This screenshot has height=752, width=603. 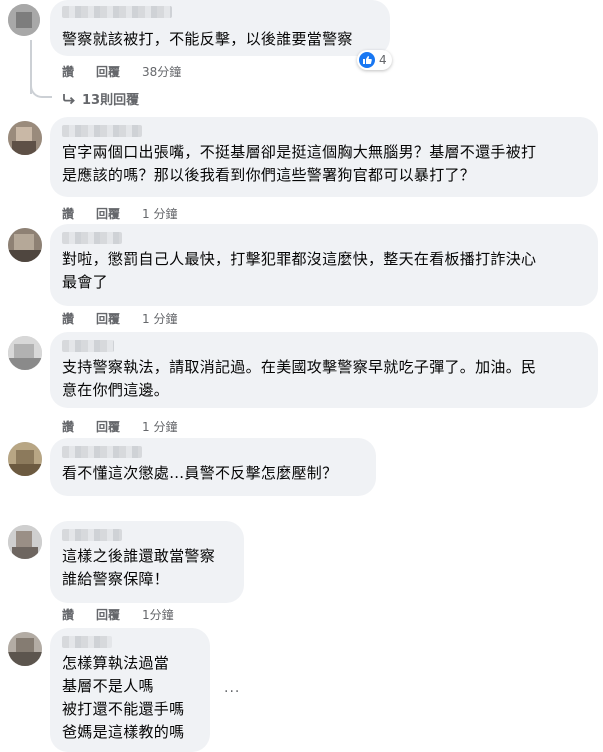 I want to click on comment-bubble: 看不懂這次懲處…員警不反擊怎麼壓制？, so click(x=213, y=467).